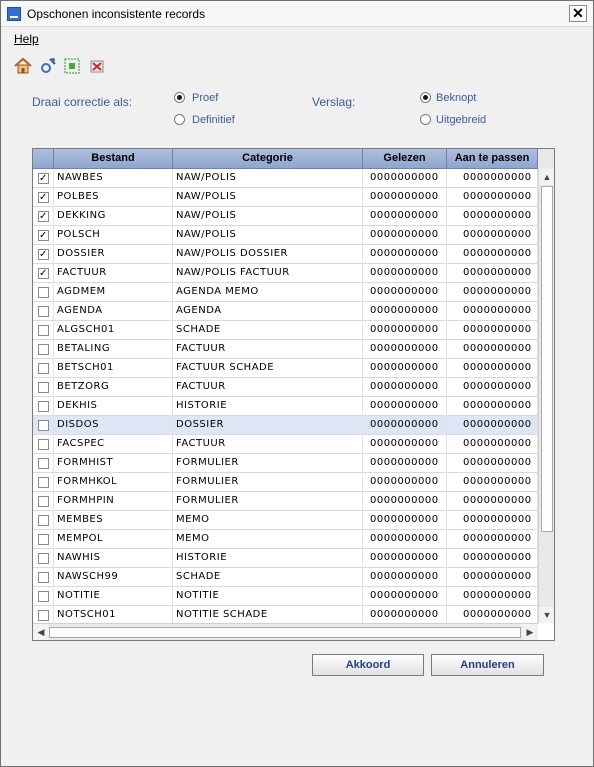 This screenshot has width=594, height=767. I want to click on cell-categorie: SCHADE, so click(268, 577).